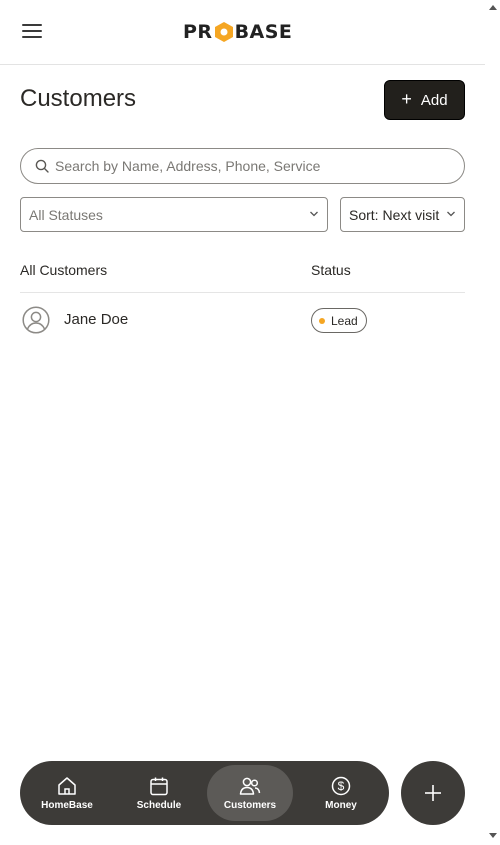  I want to click on hamburger-icon, so click(32, 32).